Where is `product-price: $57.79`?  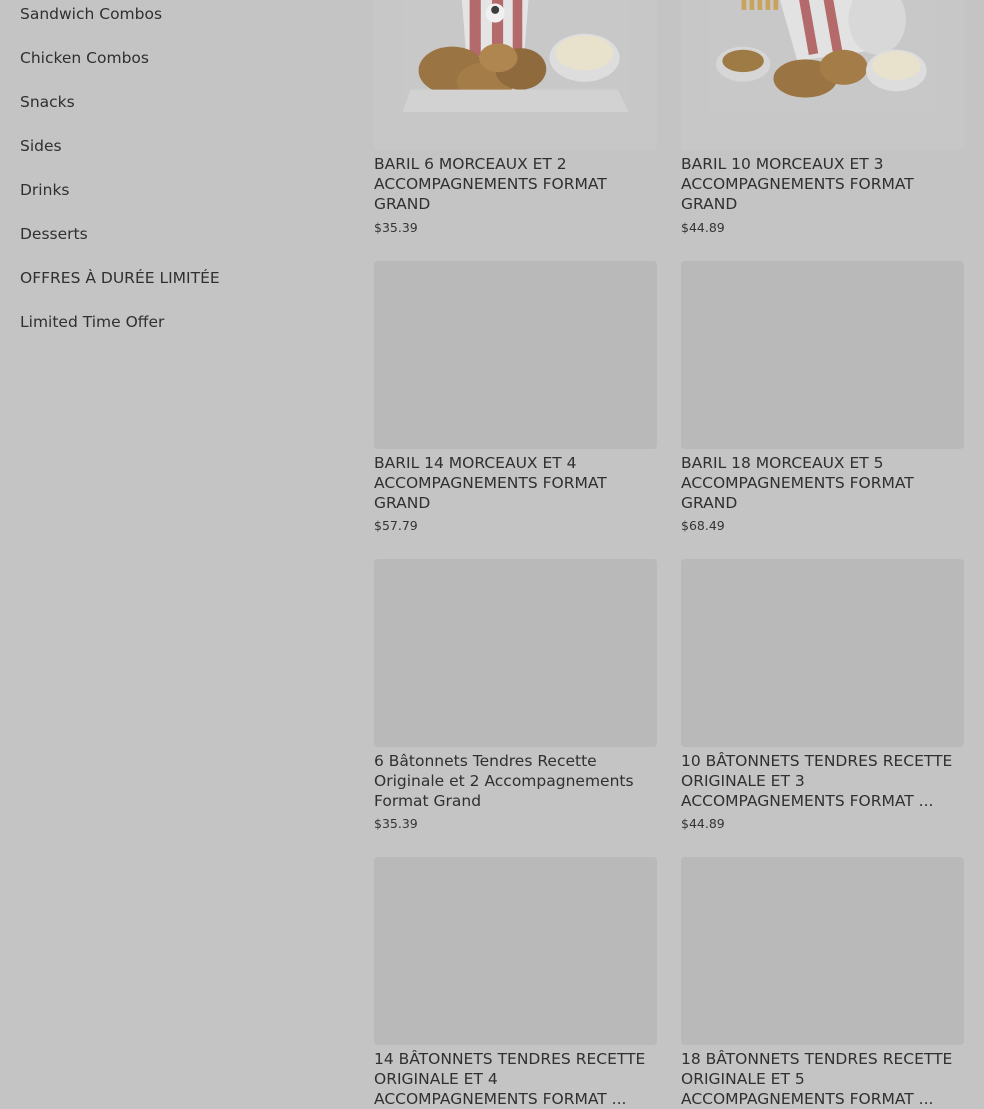
product-price: $57.79 is located at coordinates (396, 525).